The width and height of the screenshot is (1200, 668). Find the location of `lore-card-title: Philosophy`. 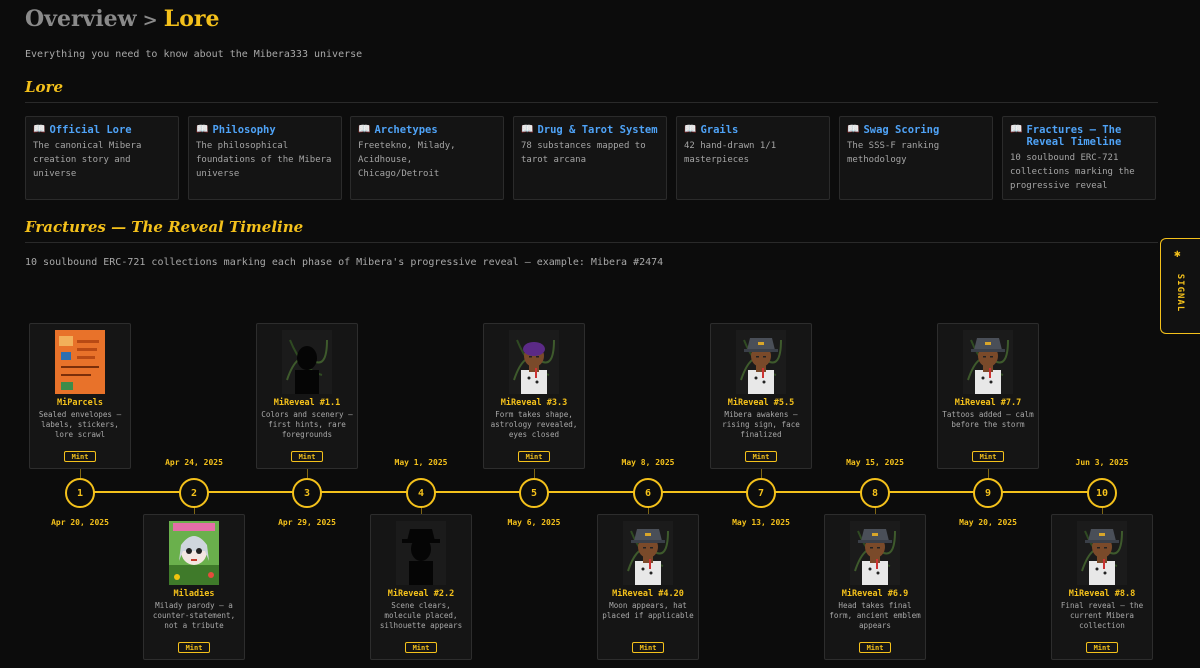

lore-card-title: Philosophy is located at coordinates (243, 130).